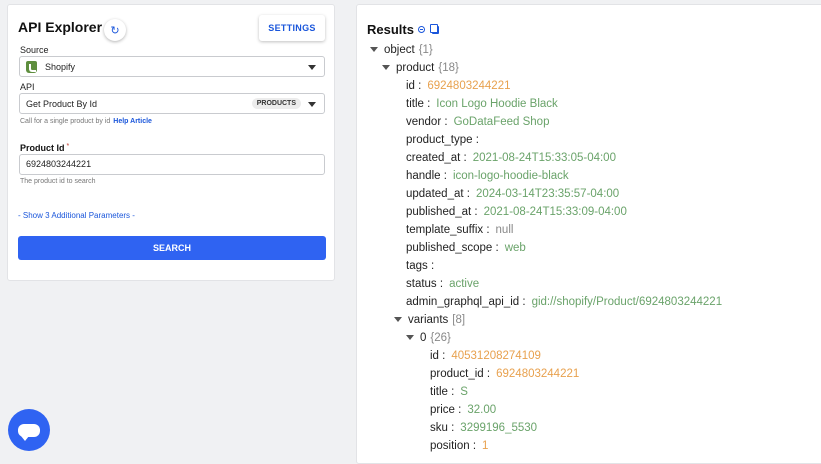 The image size is (821, 464). What do you see at coordinates (31, 66) in the screenshot?
I see `shopify-icon` at bounding box center [31, 66].